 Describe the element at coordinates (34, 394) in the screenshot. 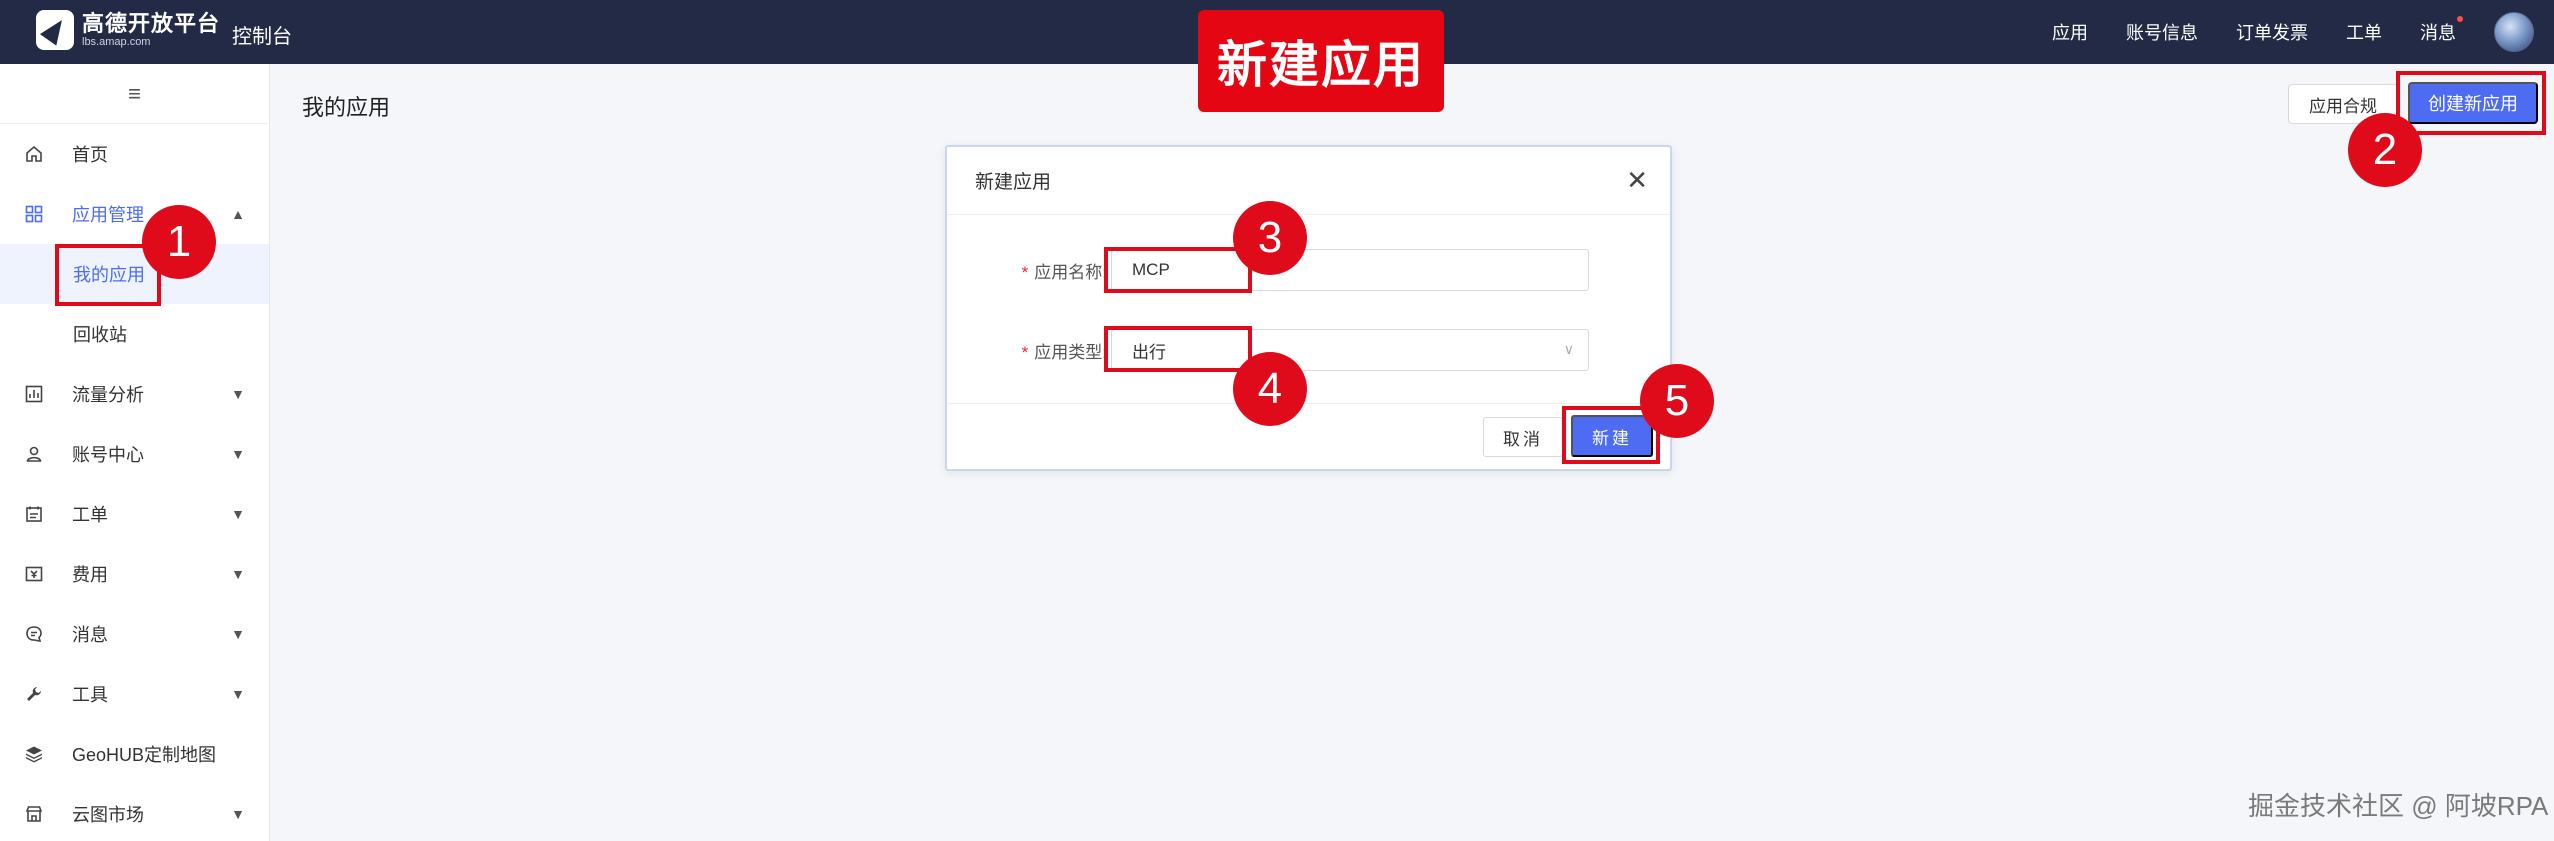

I see `chart-icon` at that location.